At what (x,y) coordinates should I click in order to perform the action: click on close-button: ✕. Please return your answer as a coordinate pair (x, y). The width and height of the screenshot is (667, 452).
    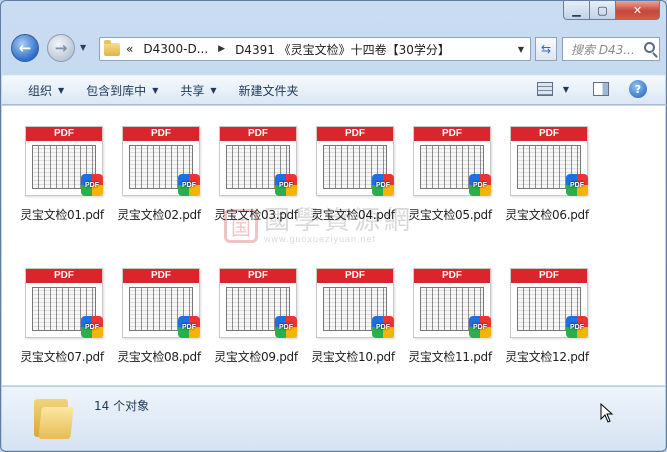
    Looking at the image, I should click on (638, 10).